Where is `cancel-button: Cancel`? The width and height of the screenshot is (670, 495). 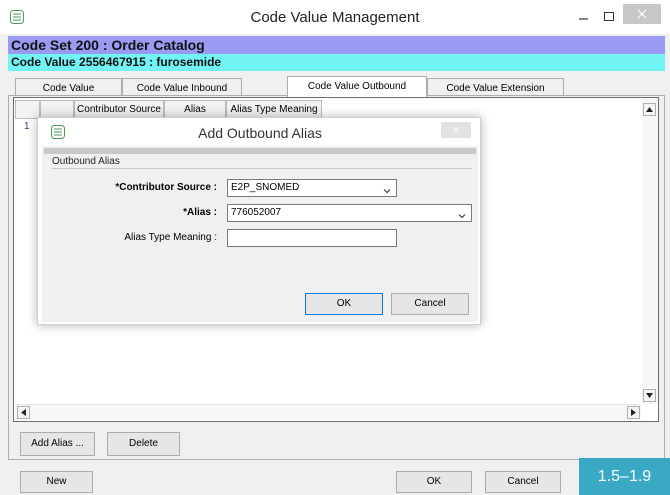
cancel-button: Cancel is located at coordinates (523, 482).